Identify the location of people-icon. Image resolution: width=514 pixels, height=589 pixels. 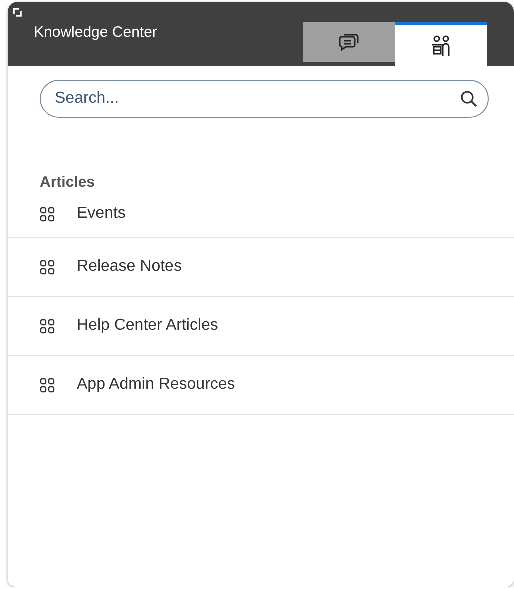
(441, 45).